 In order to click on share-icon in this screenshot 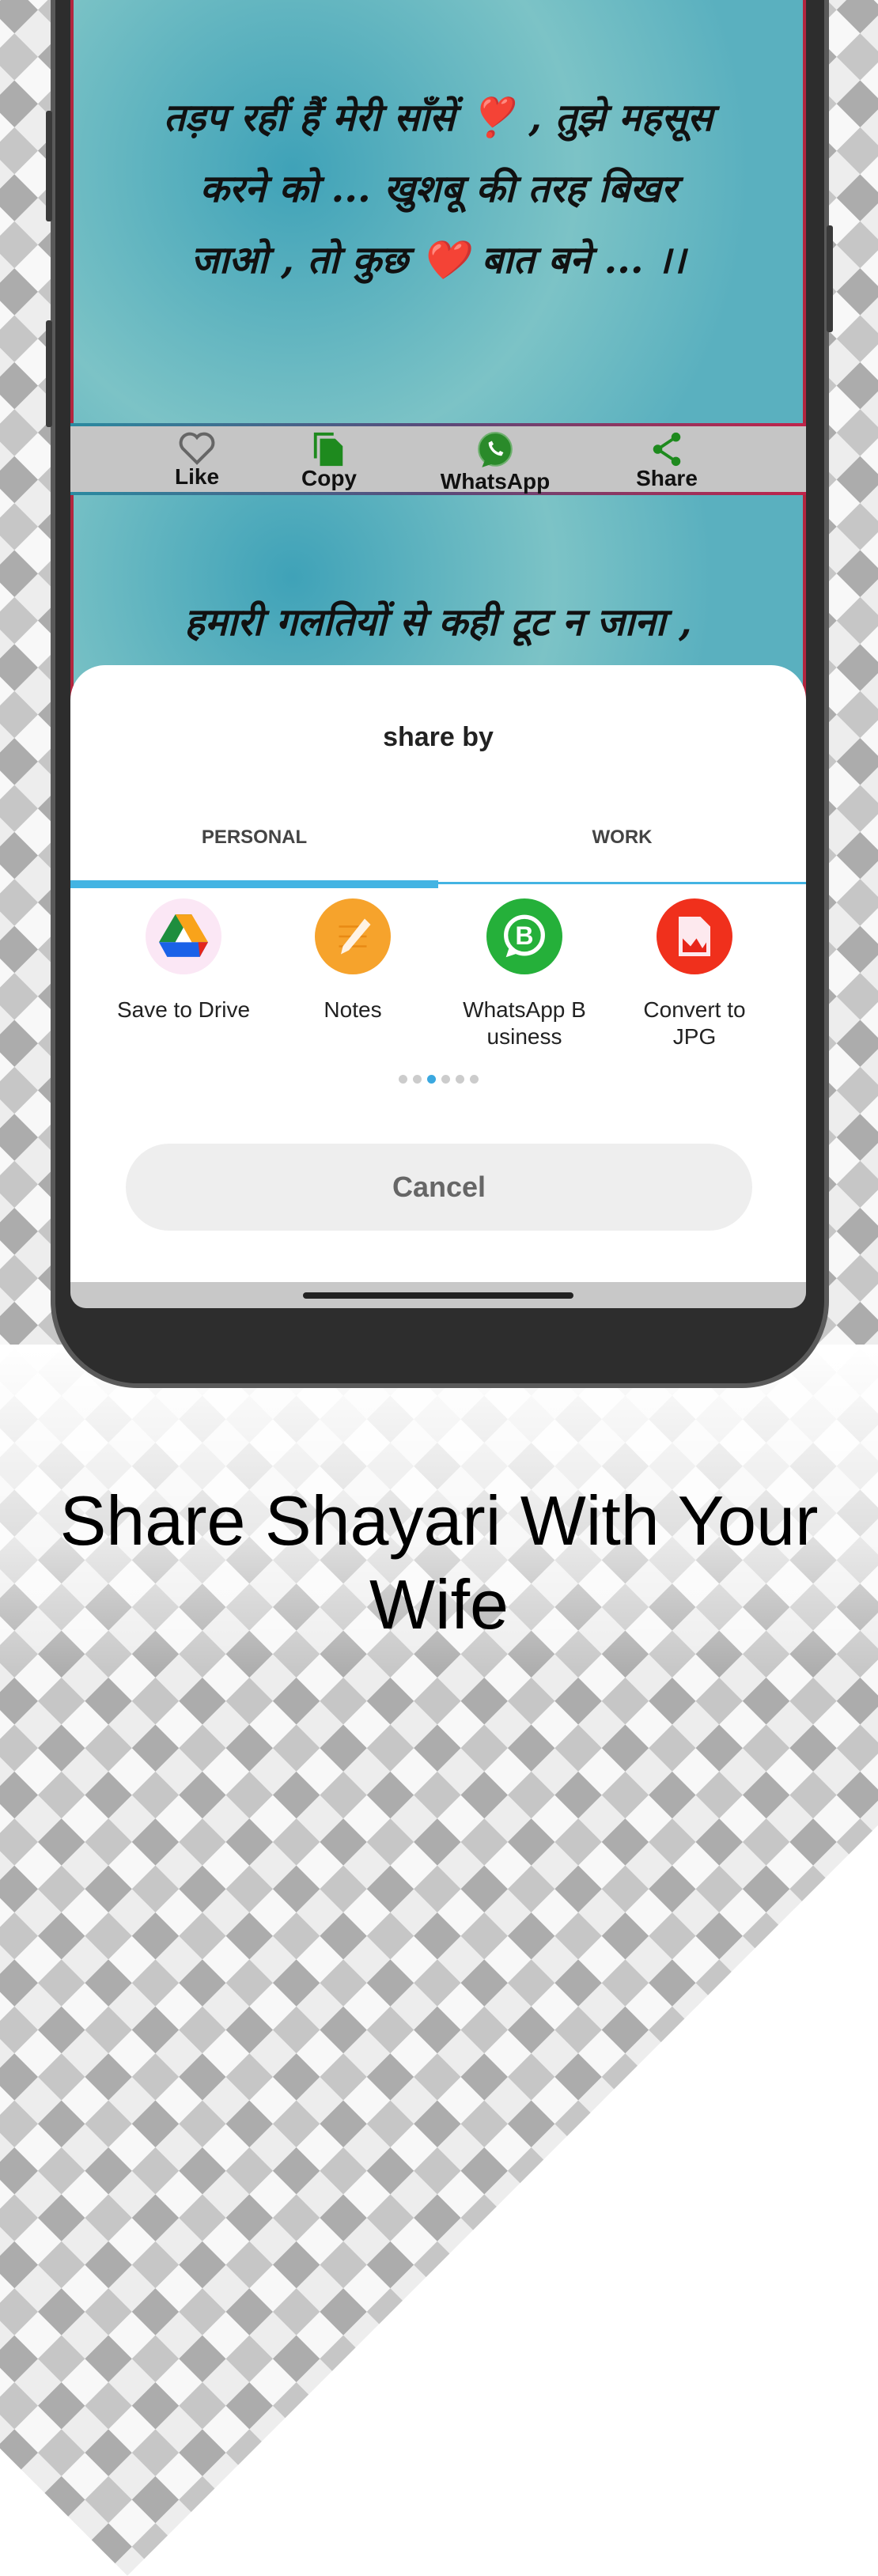, I will do `click(667, 450)`.